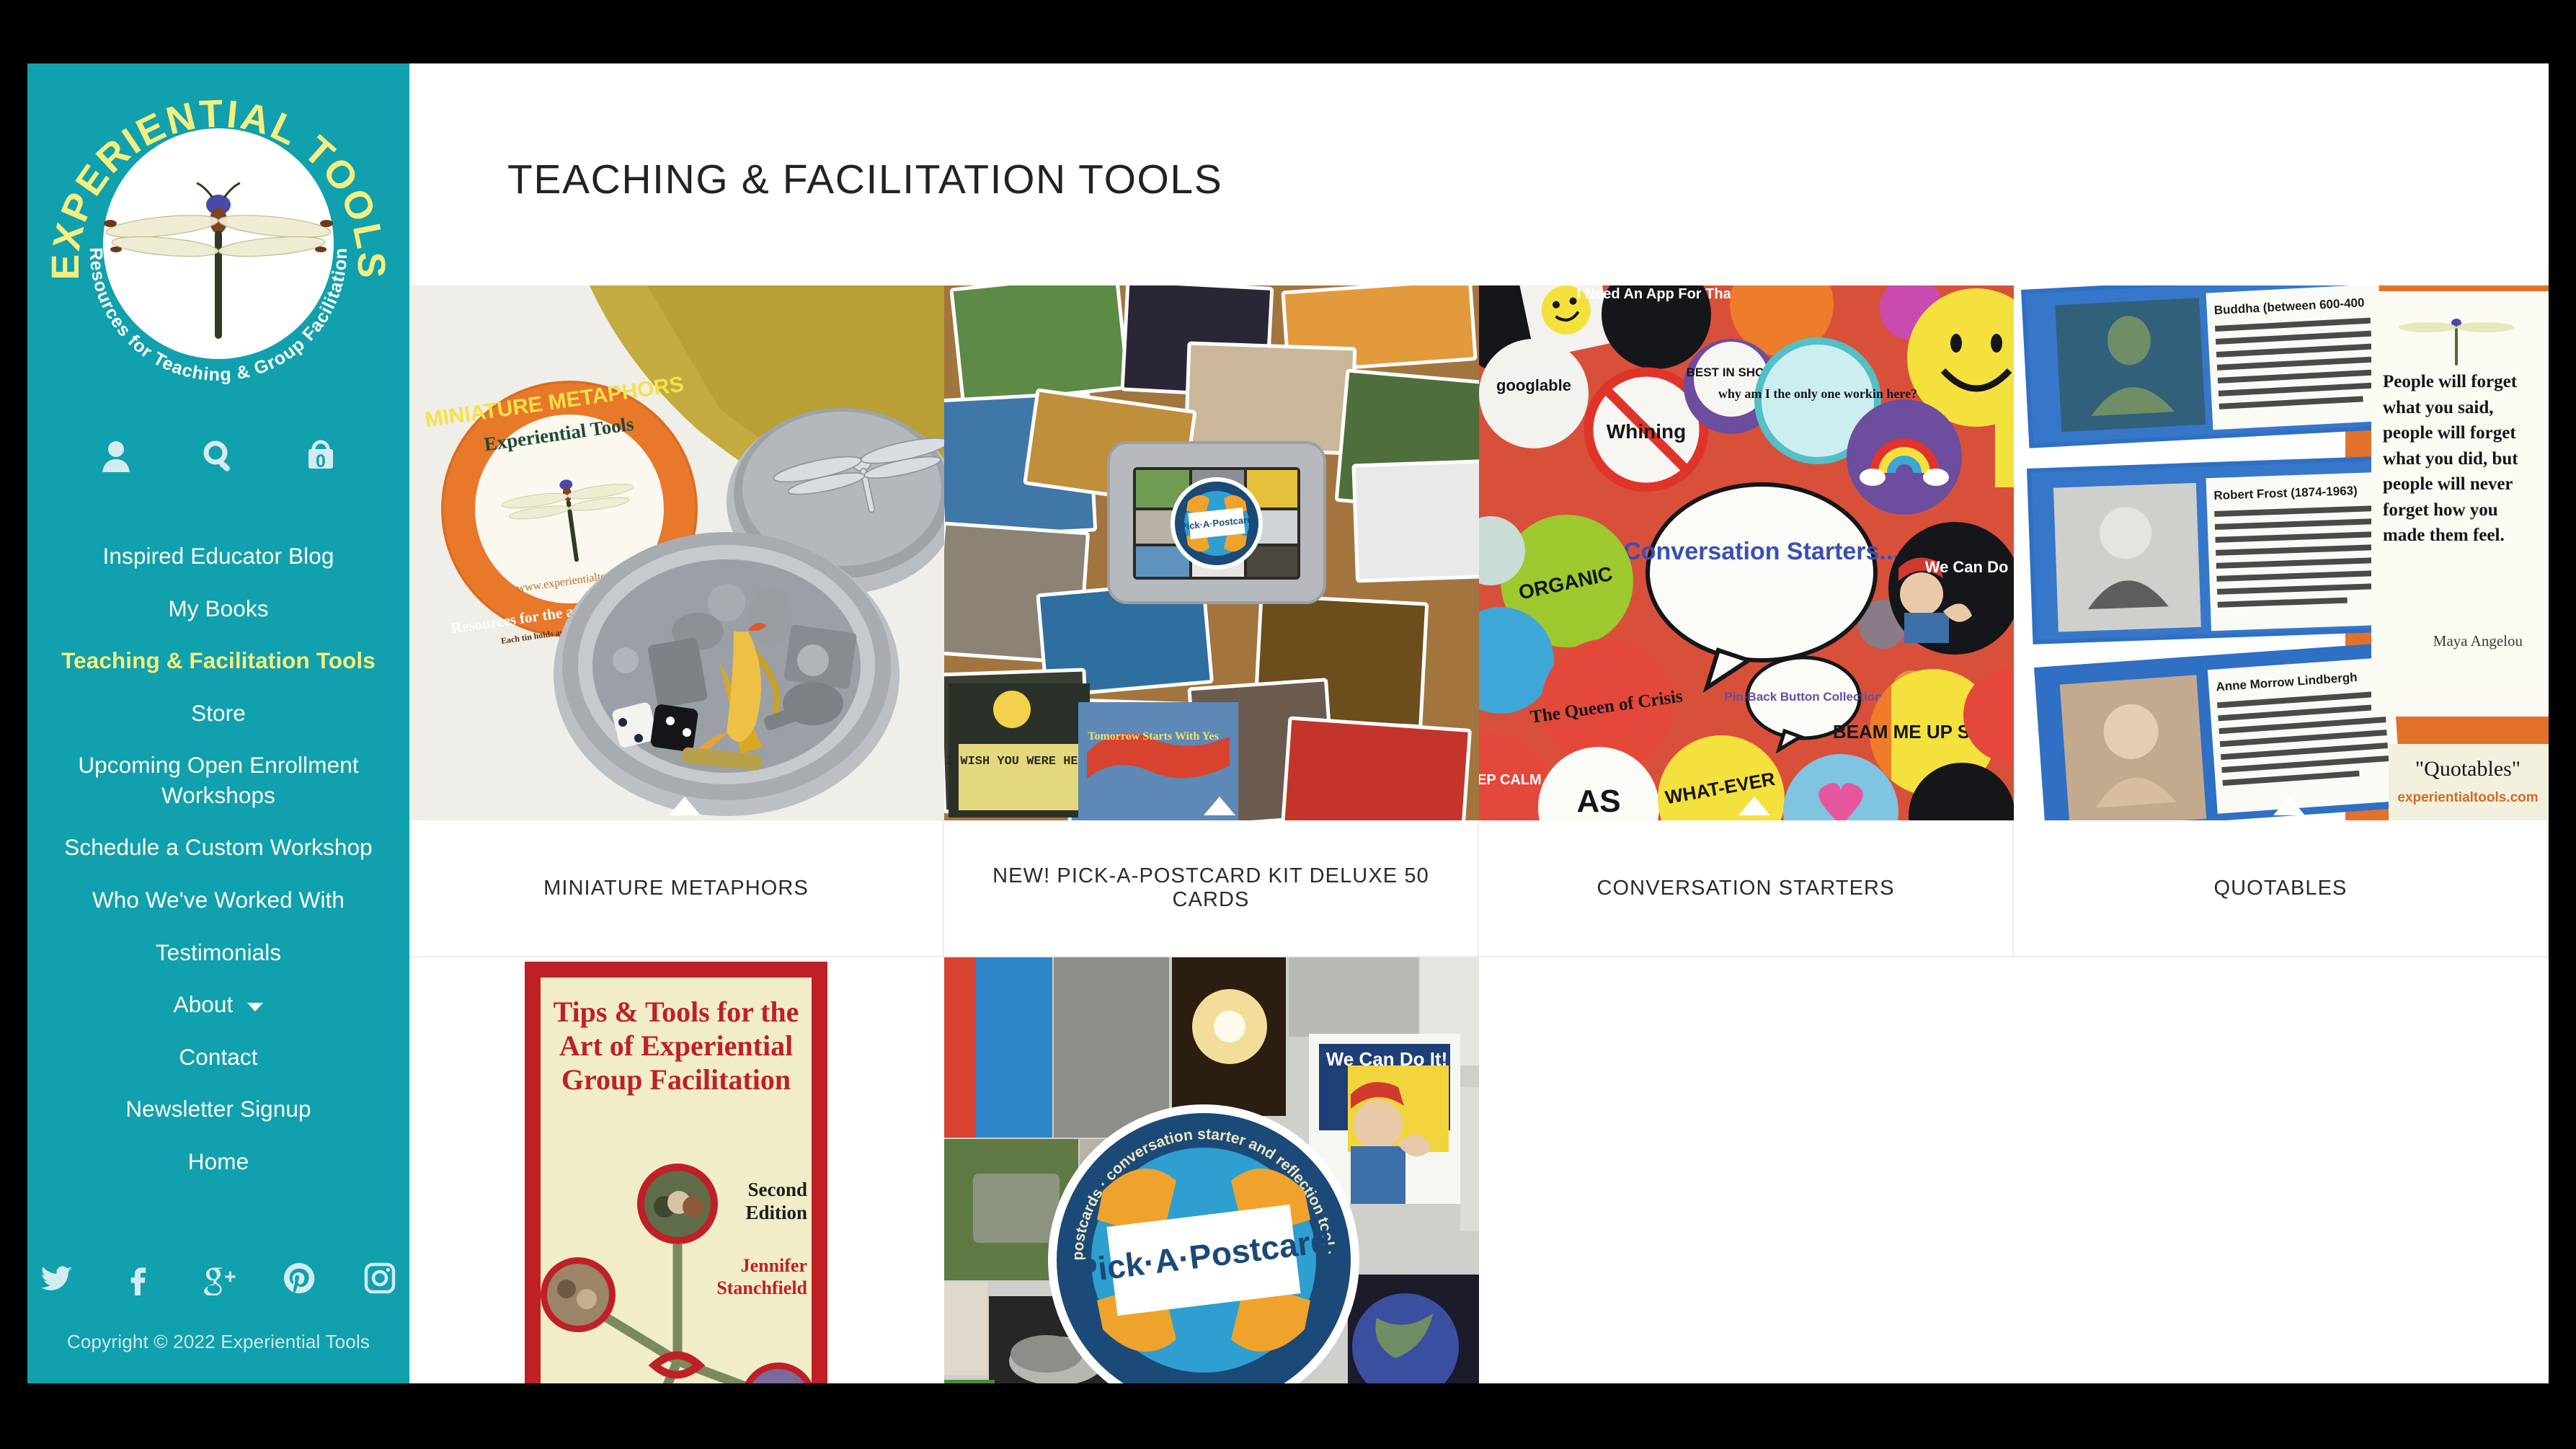 This screenshot has height=1449, width=2576. Describe the element at coordinates (1598, 802) in the screenshot. I see `button-text-as: AS` at that location.